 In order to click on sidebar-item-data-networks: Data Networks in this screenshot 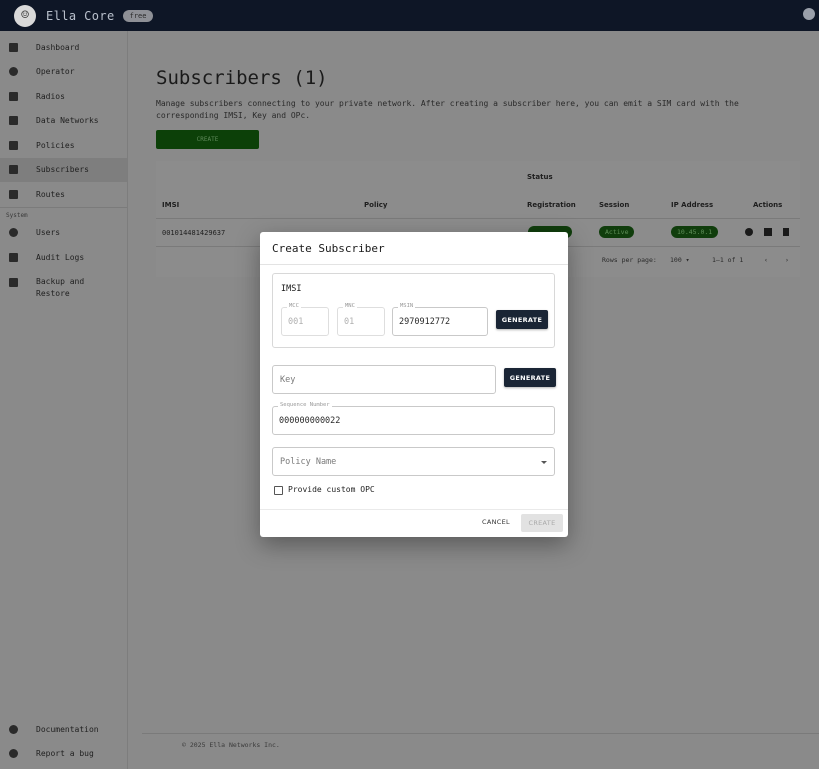, I will do `click(63, 121)`.